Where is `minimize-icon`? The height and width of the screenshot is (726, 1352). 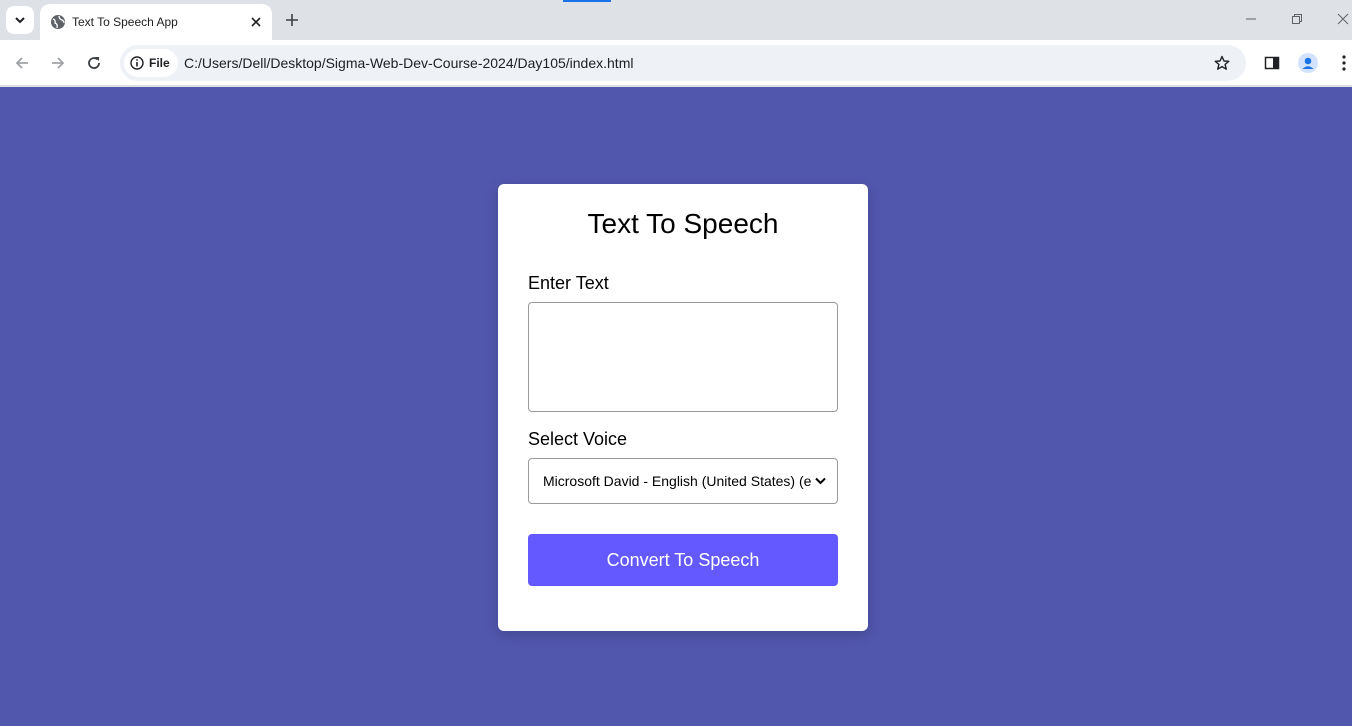 minimize-icon is located at coordinates (1251, 19).